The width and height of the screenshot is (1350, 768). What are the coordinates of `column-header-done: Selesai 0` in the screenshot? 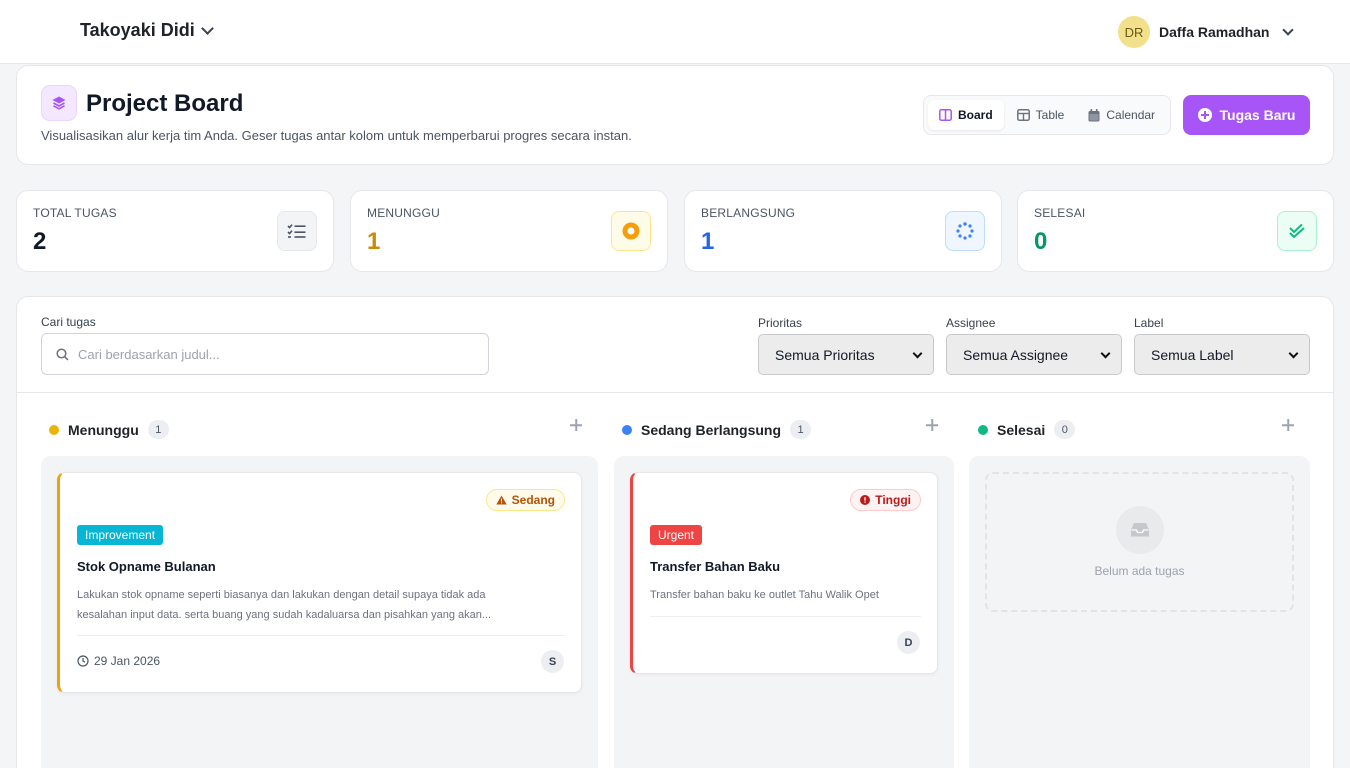 It's located at (1027, 429).